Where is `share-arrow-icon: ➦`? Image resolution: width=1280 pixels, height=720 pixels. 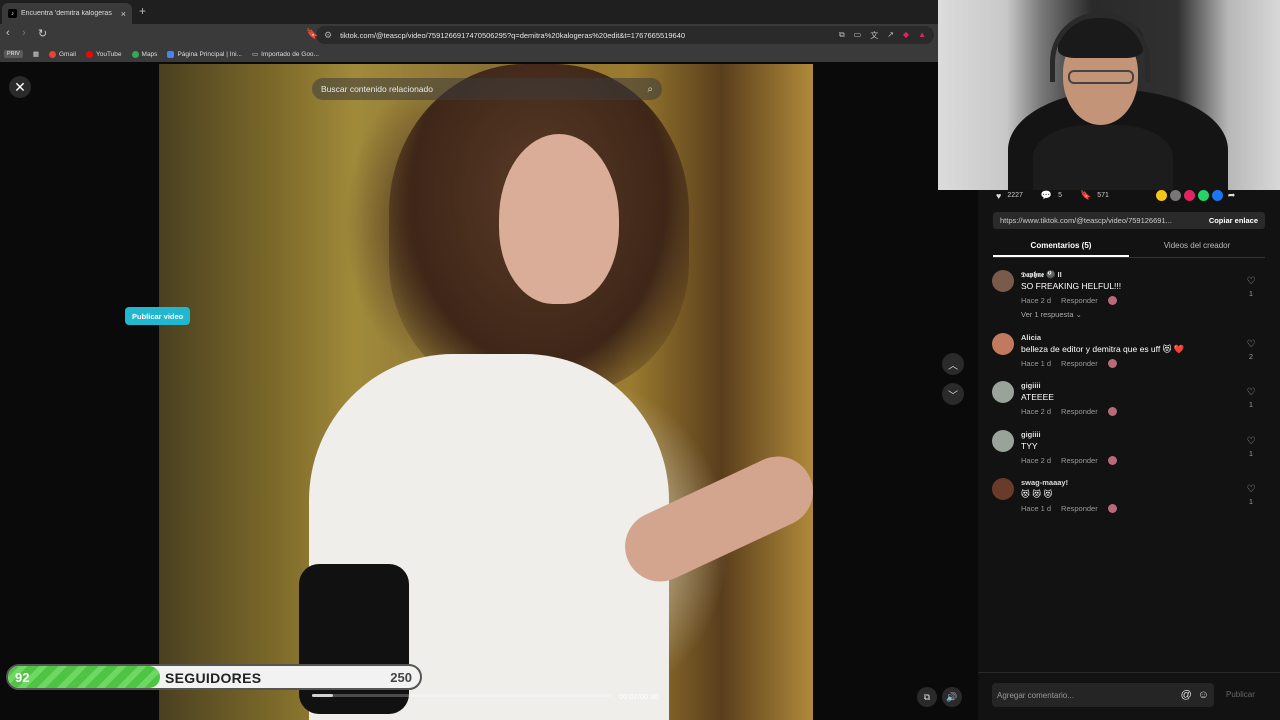 share-arrow-icon: ➦ is located at coordinates (1231, 195).